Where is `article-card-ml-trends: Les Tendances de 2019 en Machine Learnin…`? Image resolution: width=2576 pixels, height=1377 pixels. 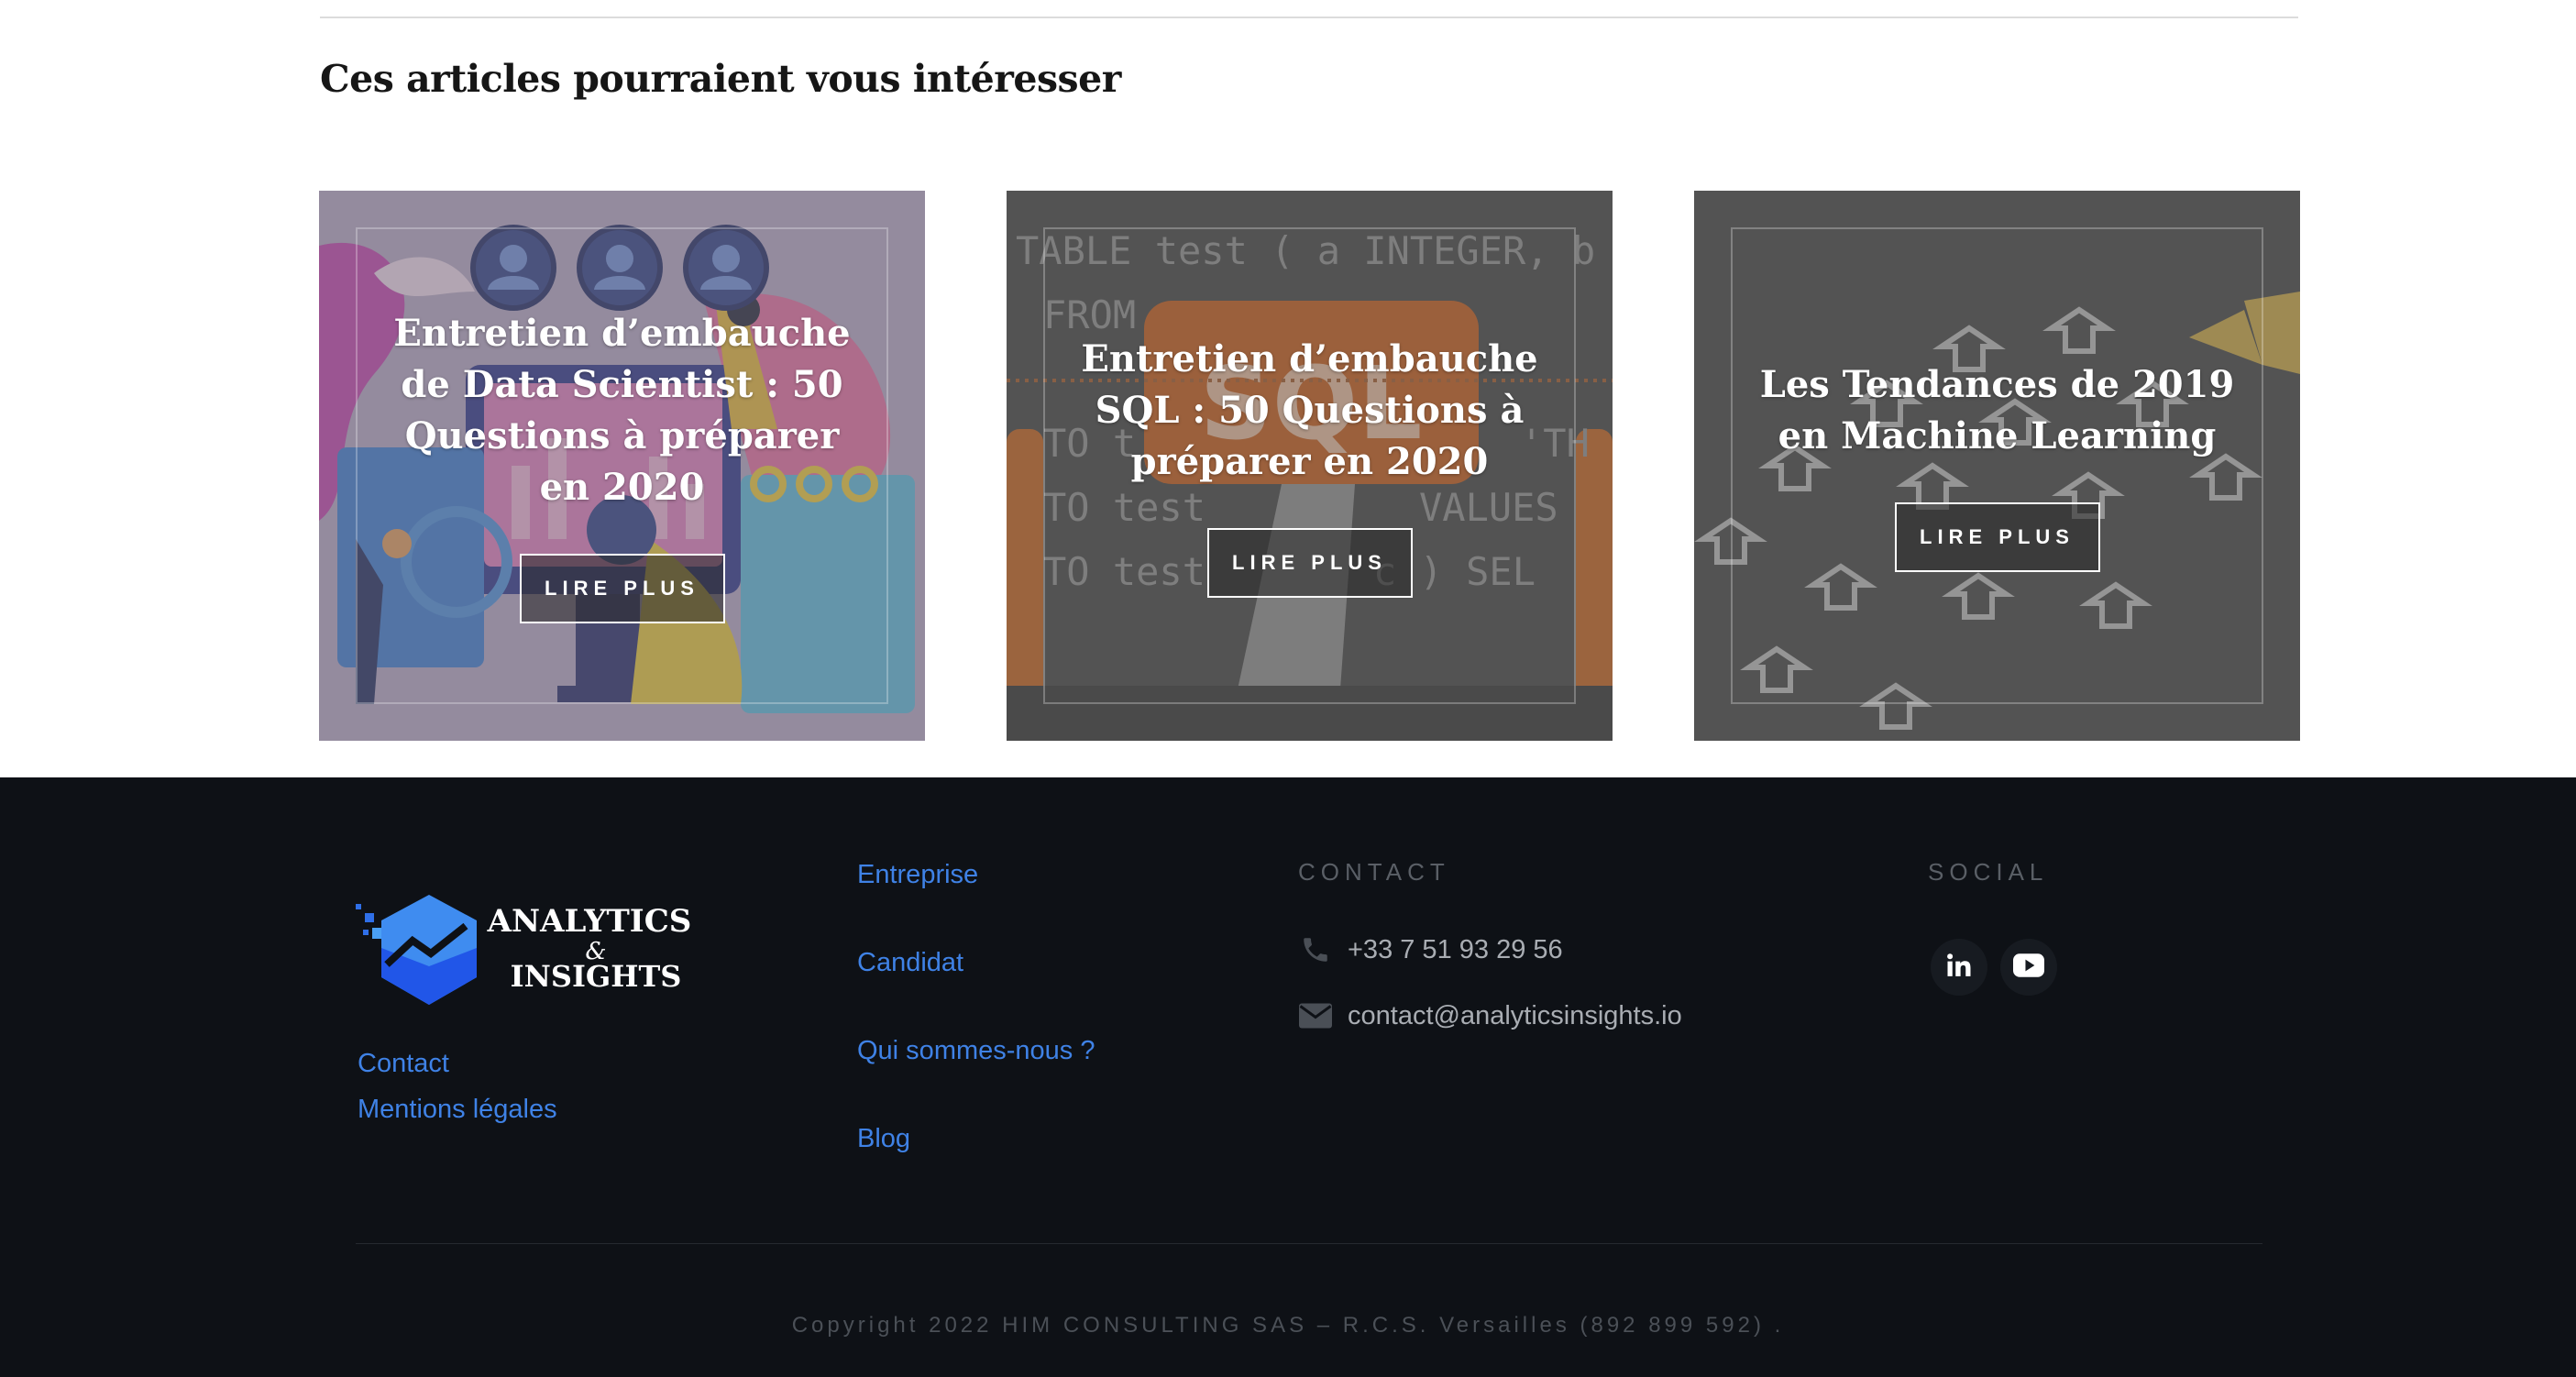
article-card-ml-trends: Les Tendances de 2019 en Machine Learnin… is located at coordinates (1997, 466).